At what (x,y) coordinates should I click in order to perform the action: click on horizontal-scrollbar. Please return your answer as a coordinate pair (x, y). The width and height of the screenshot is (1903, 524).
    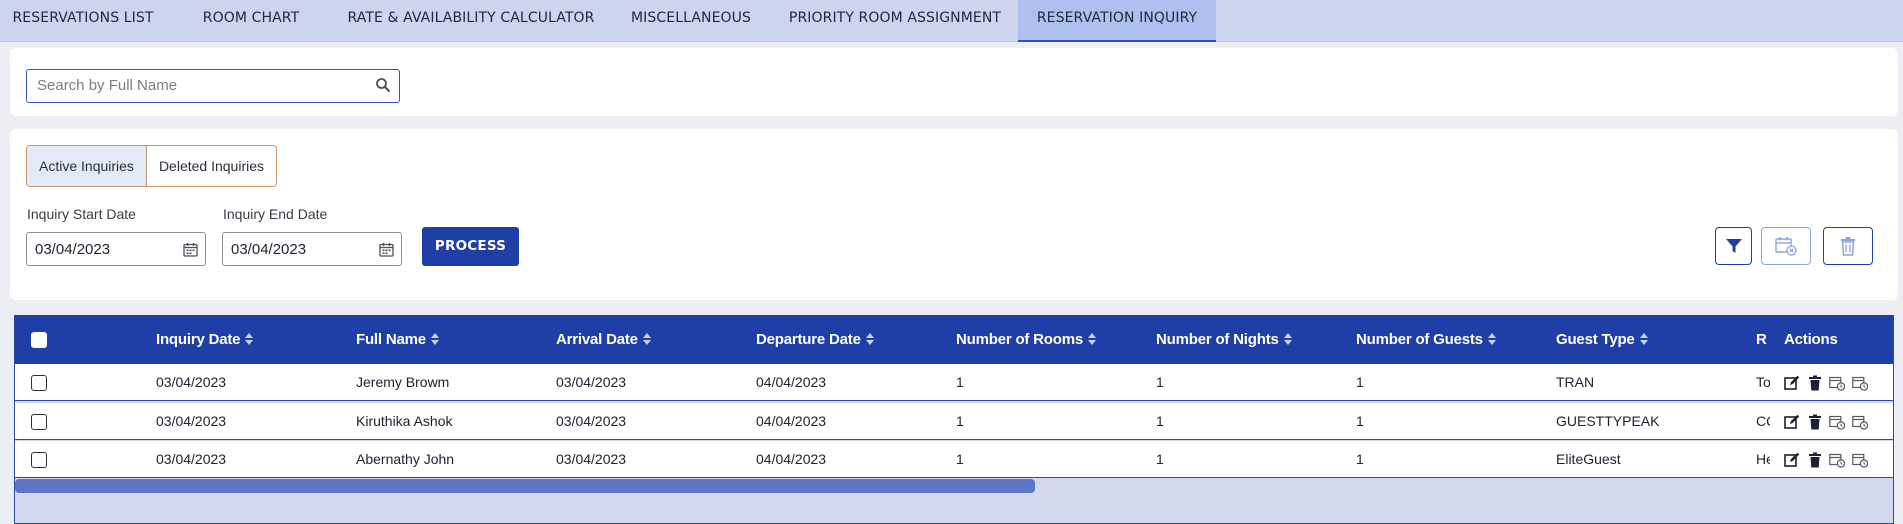
    Looking at the image, I should click on (525, 486).